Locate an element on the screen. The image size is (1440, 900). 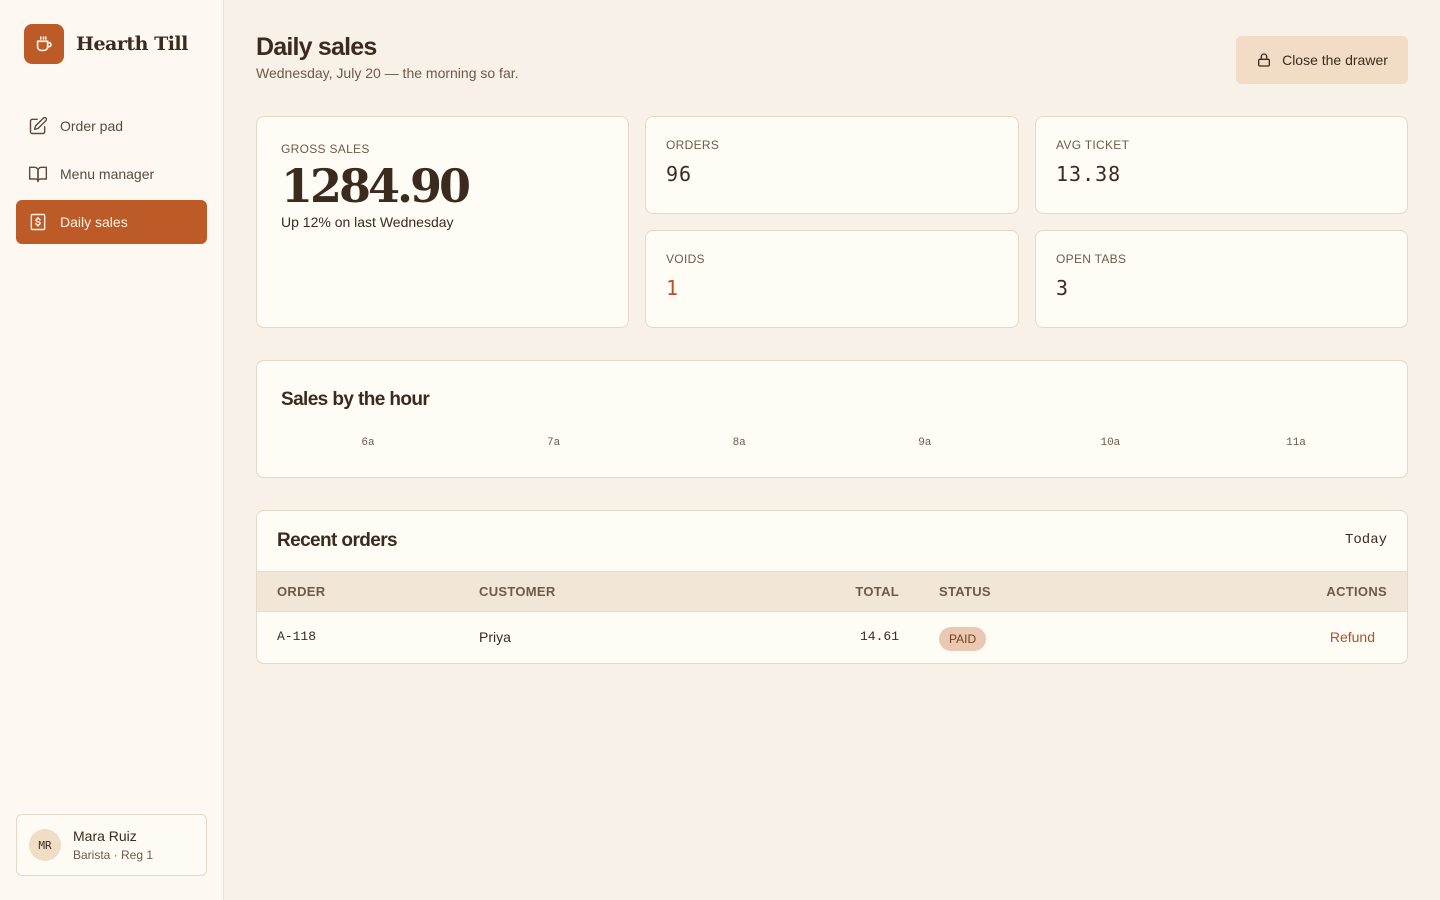
brand: Hearth Till is located at coordinates (106, 44).